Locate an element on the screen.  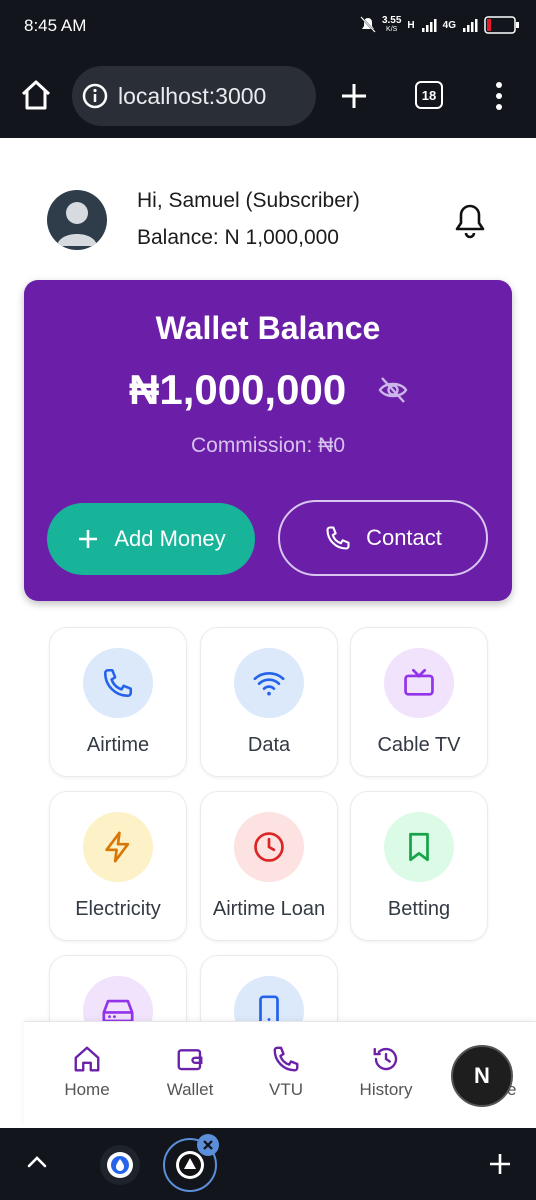
service-data: Data is located at coordinates (269, 702).